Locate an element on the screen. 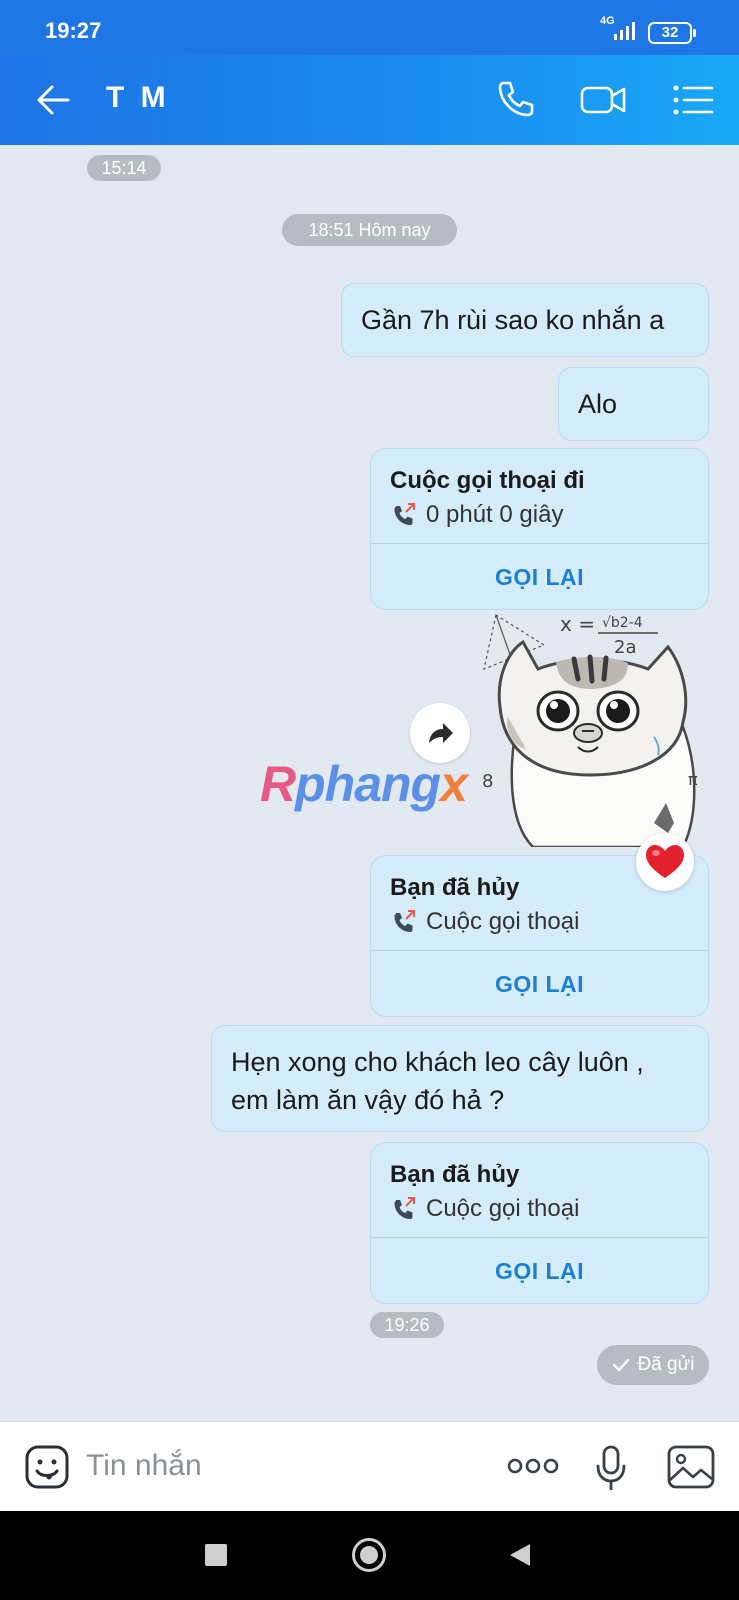  status-bar: 19:27 4G 32 is located at coordinates (369, 27).